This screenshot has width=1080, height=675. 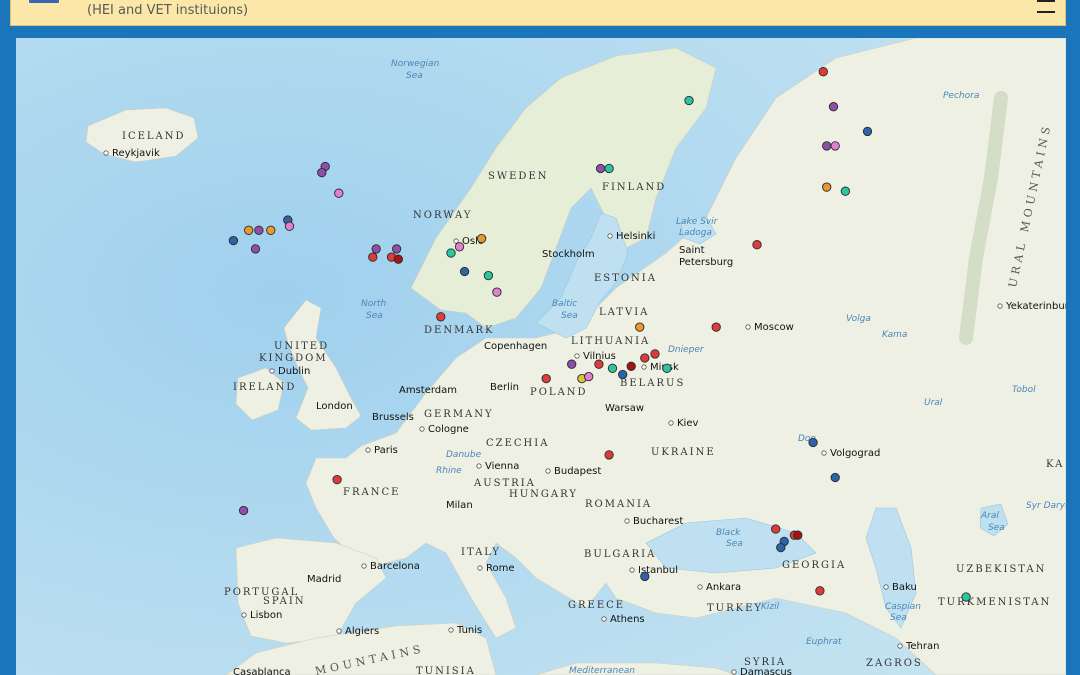 What do you see at coordinates (264, 387) in the screenshot?
I see `country-label: IRELAND` at bounding box center [264, 387].